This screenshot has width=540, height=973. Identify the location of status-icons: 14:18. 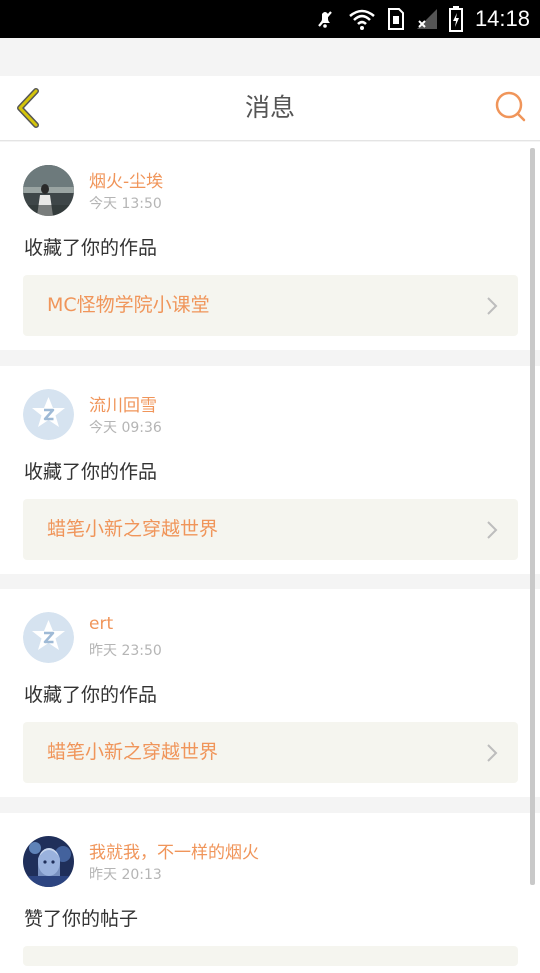
(421, 19).